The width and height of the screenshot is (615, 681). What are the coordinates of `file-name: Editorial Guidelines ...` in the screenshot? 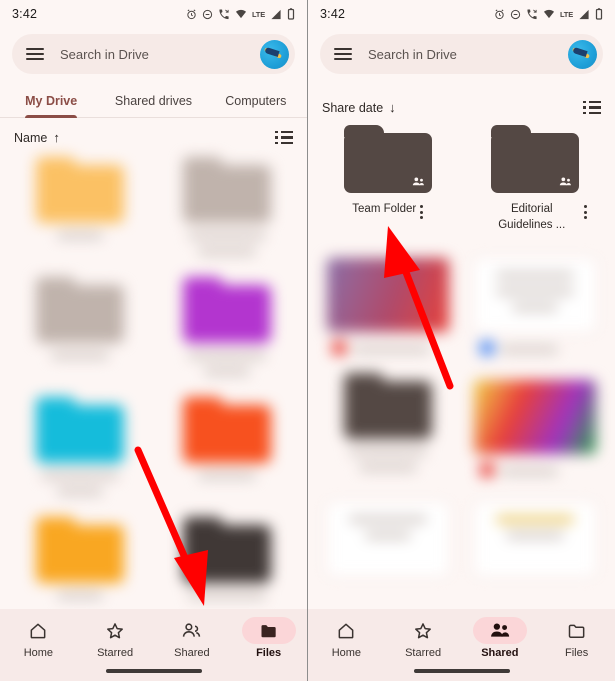 It's located at (532, 217).